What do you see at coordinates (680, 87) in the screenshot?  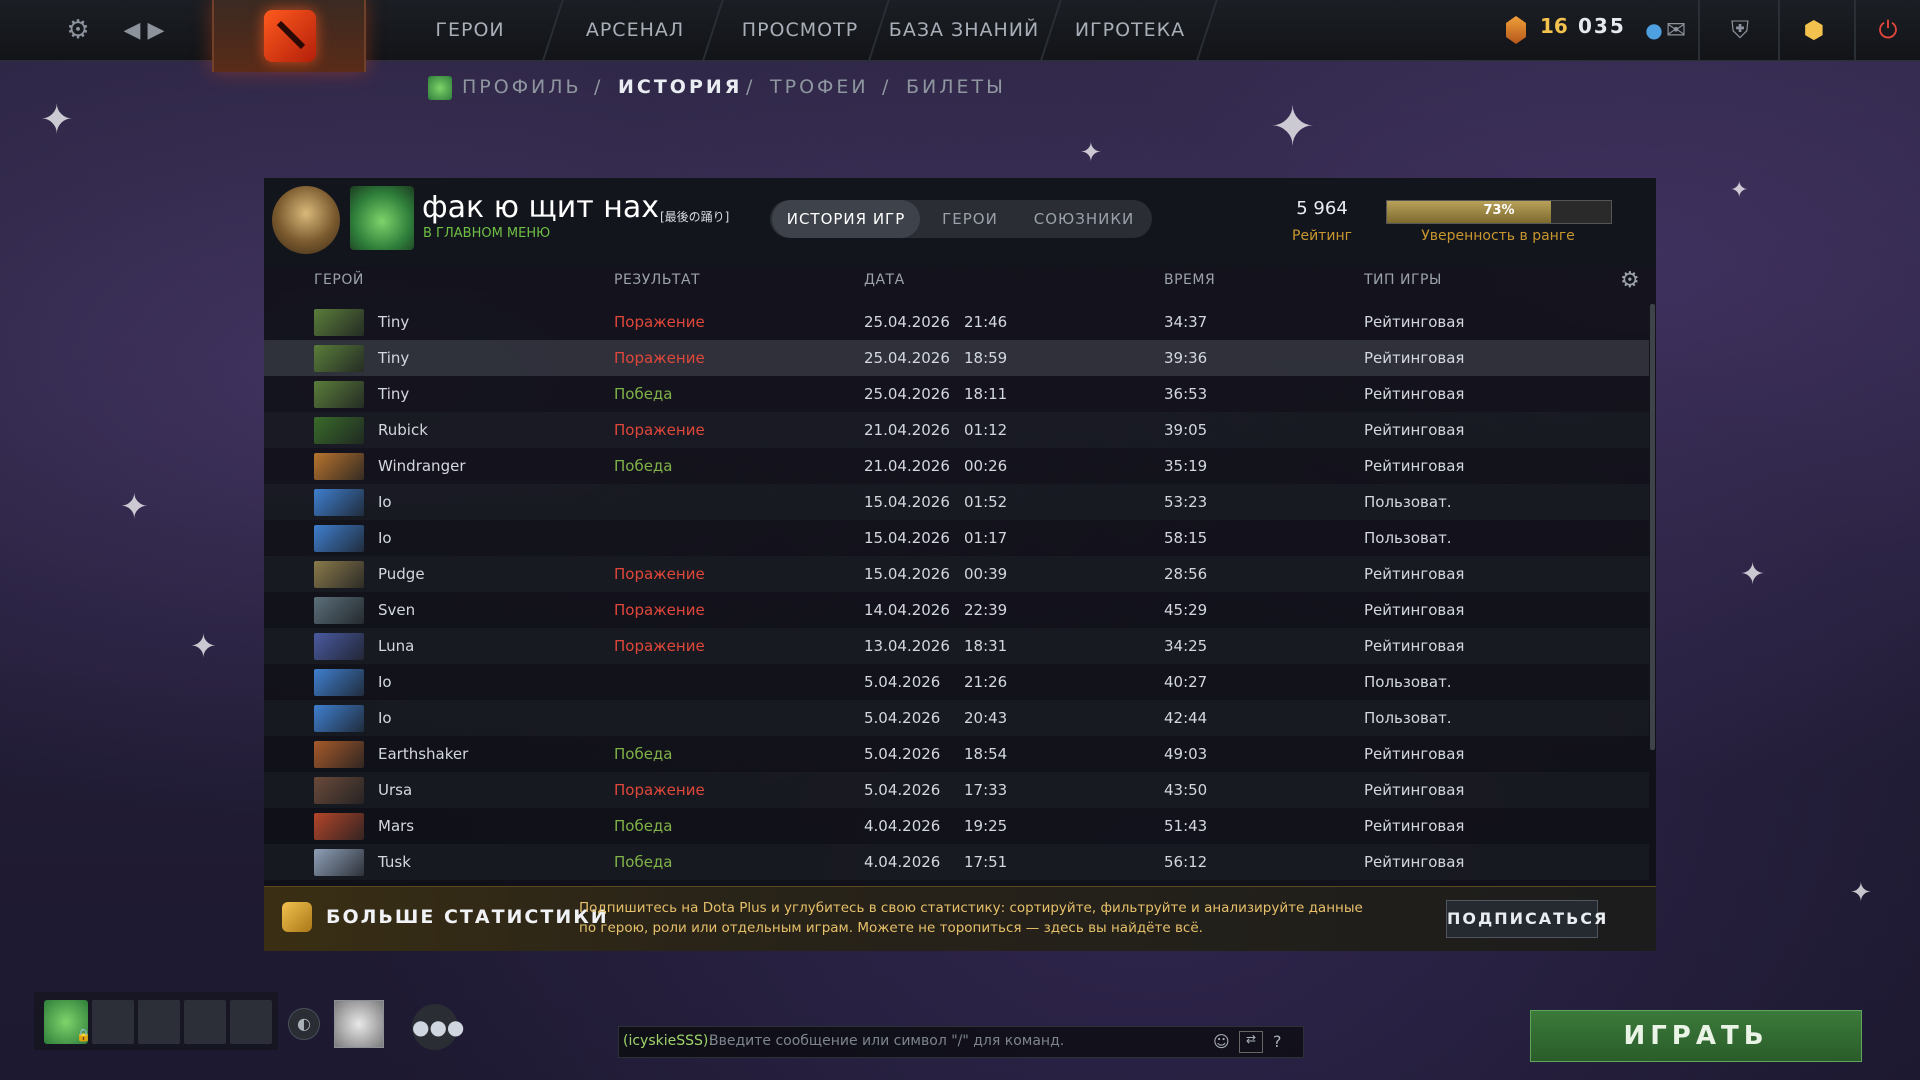 I see `breadcrumb-history: ИСТОРИЯ` at bounding box center [680, 87].